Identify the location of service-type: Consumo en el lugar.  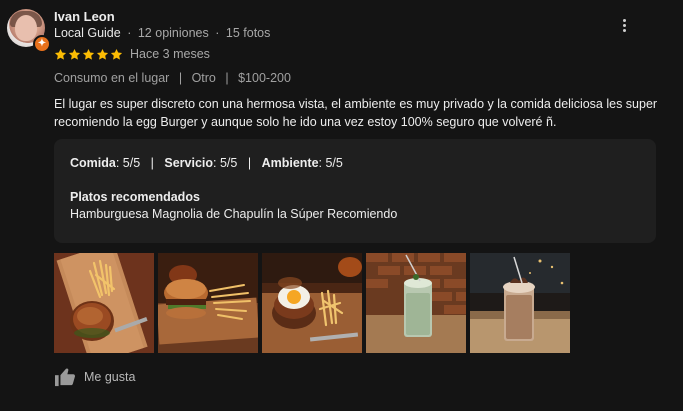
(112, 78).